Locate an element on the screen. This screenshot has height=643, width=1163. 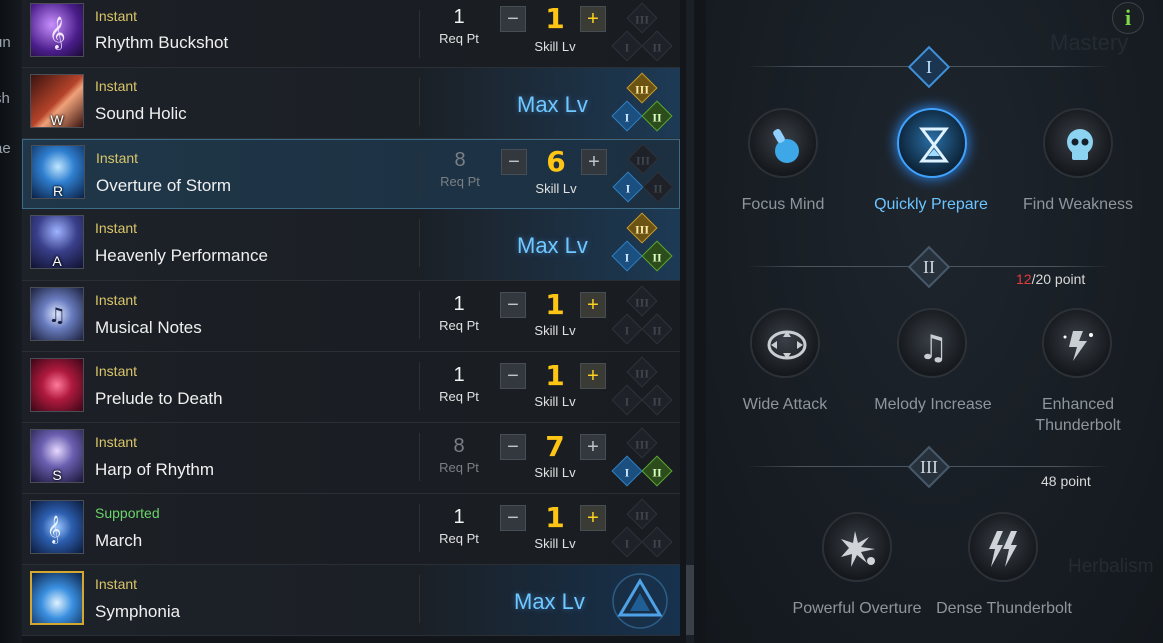
engraving-focus-mind is located at coordinates (783, 143).